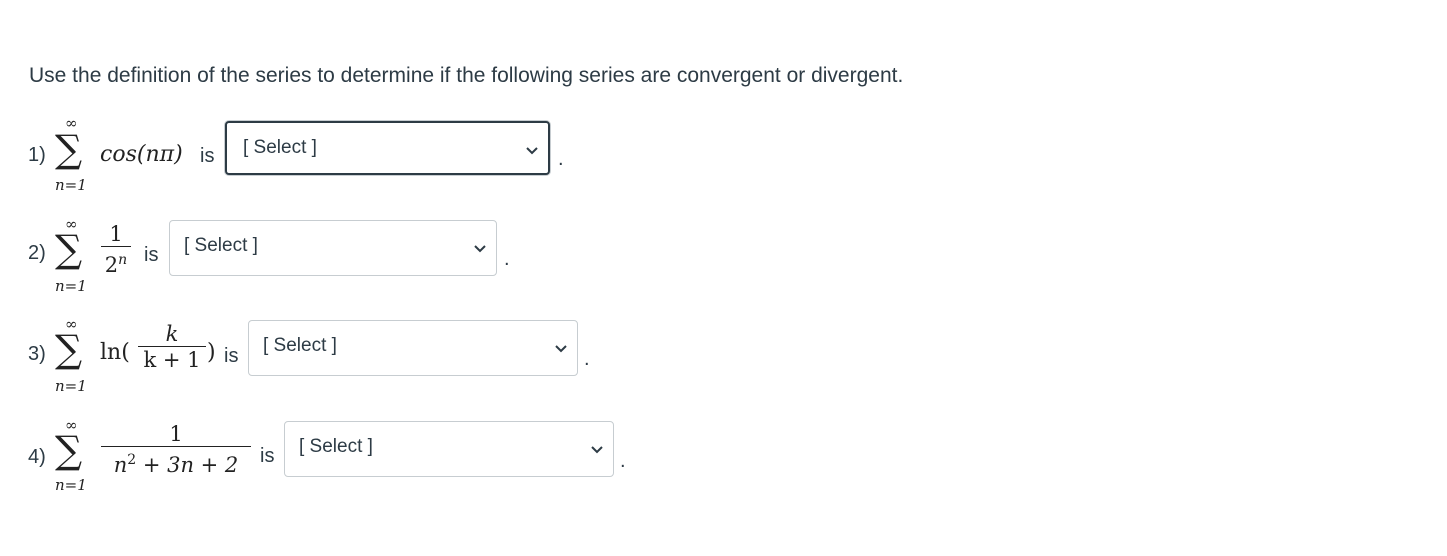 This screenshot has height=556, width=1447. What do you see at coordinates (115, 352) in the screenshot?
I see `log-function: ln(` at bounding box center [115, 352].